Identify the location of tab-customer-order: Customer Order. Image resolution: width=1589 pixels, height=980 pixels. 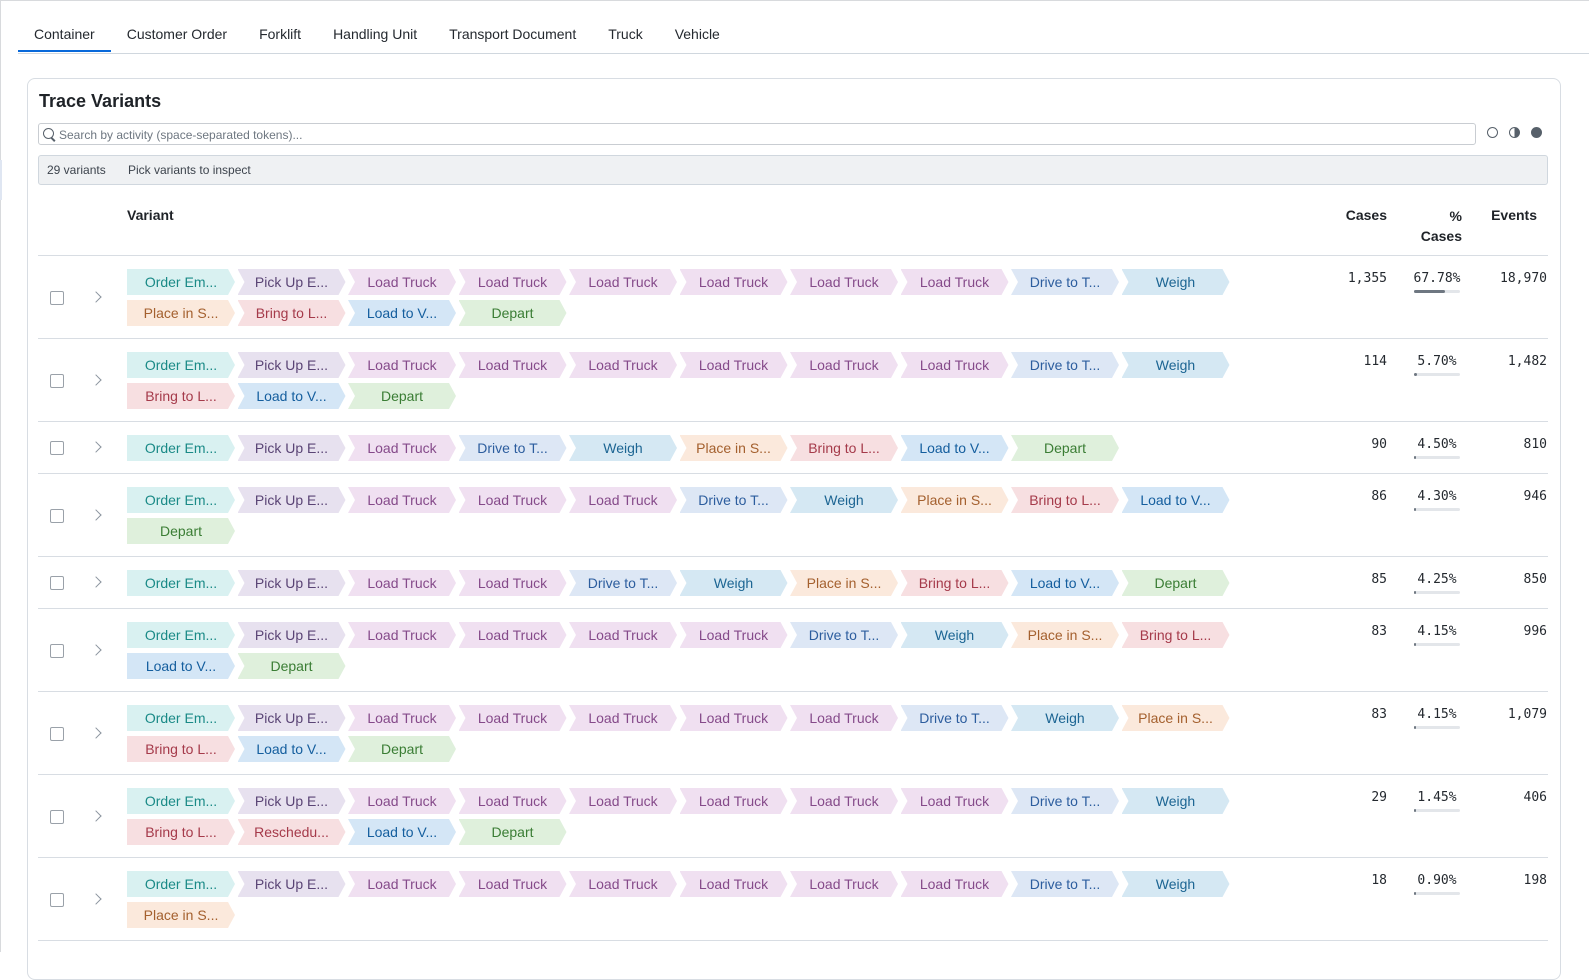
(177, 34).